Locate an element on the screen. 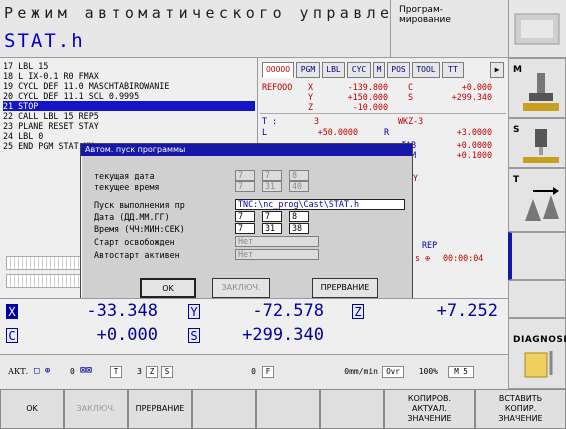  datum-zero: 0 is located at coordinates (72, 371).